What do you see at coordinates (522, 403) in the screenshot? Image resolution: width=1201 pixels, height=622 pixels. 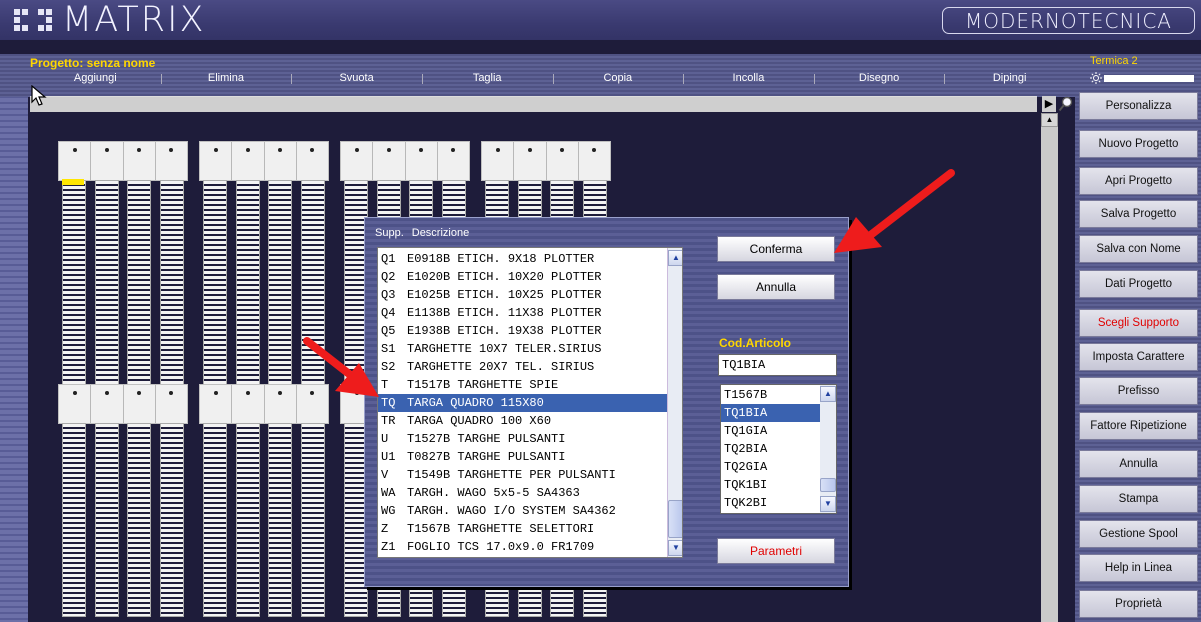 I see `support-row: TQ TARGA QUADRO 115X80` at bounding box center [522, 403].